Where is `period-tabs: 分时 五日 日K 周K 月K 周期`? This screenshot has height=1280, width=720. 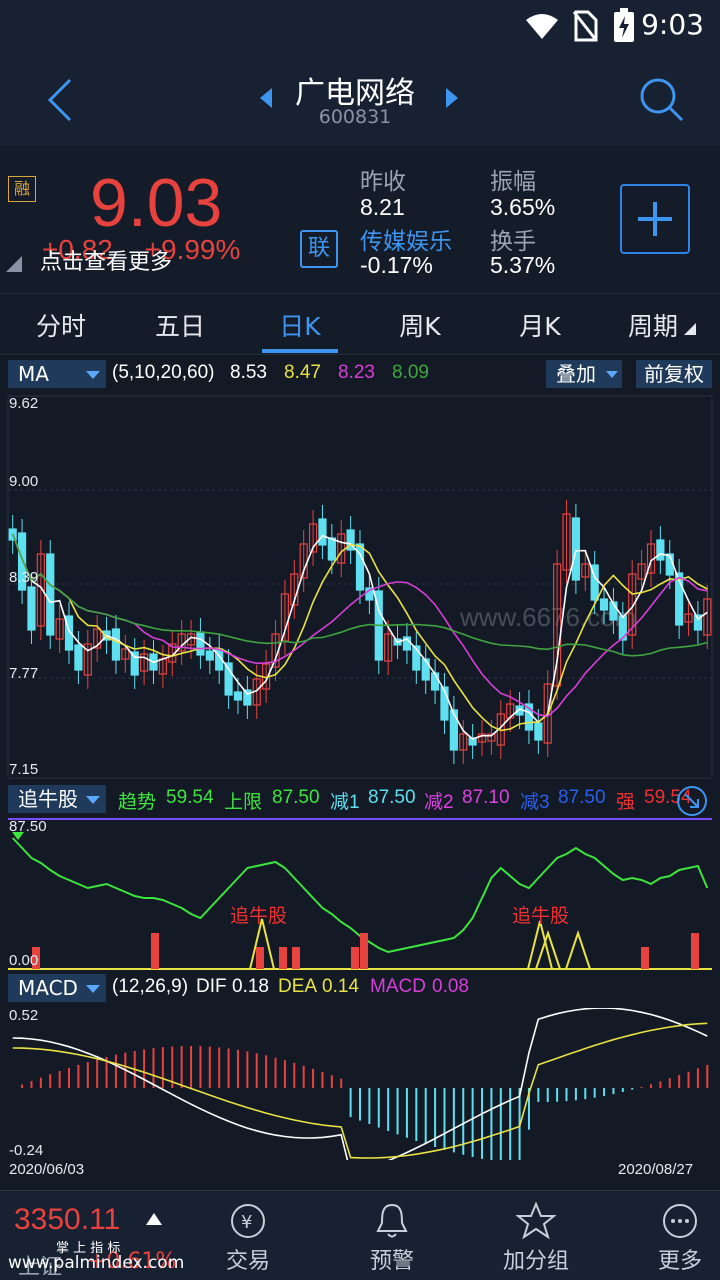
period-tabs: 分时 五日 日K 周K 月K 周期 is located at coordinates (360, 325).